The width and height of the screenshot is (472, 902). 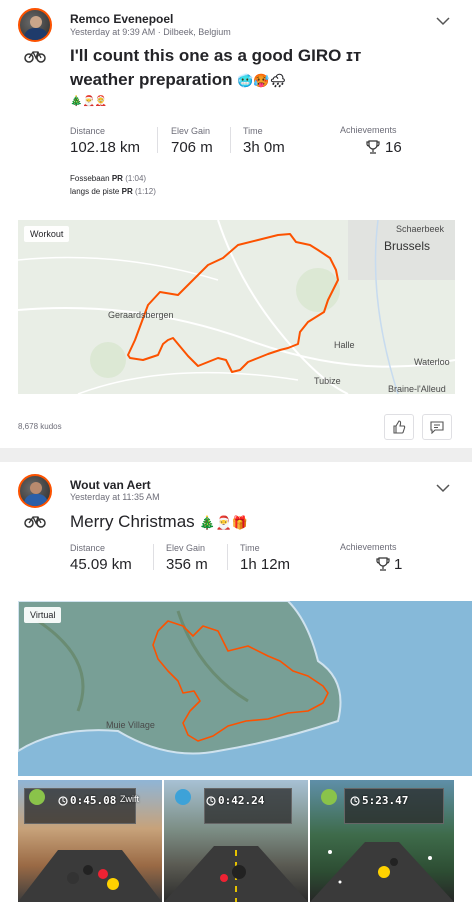 What do you see at coordinates (216, 55) in the screenshot?
I see `activity-title-line1: I'll count this one as a good GIRO ɪᴛ` at bounding box center [216, 55].